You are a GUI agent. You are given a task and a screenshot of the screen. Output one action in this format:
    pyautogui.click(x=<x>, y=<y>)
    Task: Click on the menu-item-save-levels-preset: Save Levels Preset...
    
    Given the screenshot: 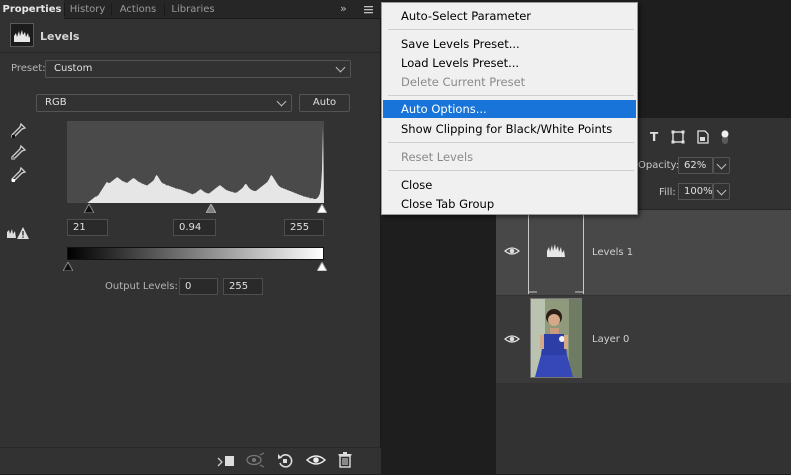 What is the action you would take?
    pyautogui.click(x=509, y=44)
    